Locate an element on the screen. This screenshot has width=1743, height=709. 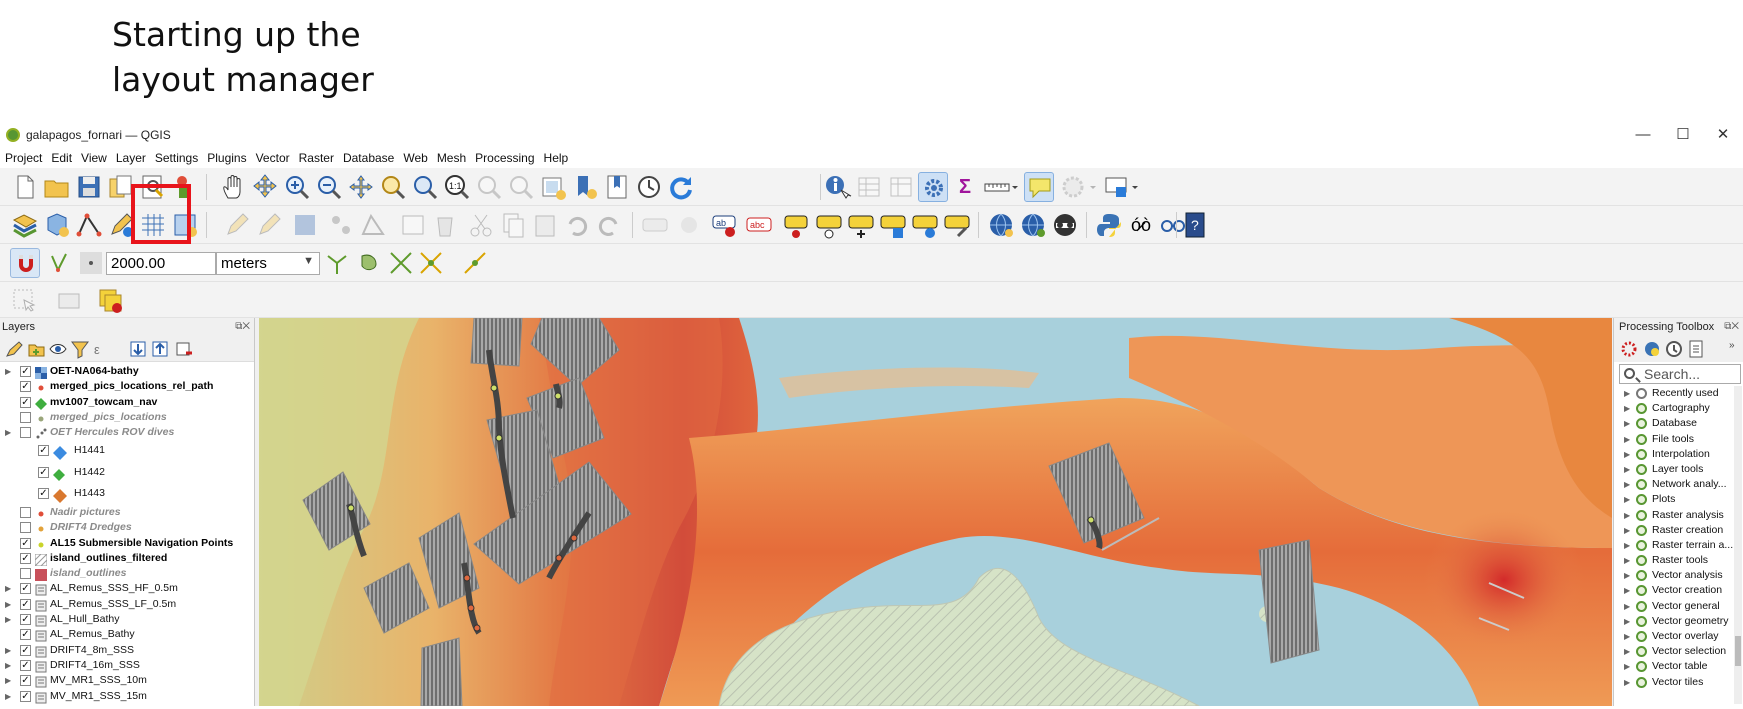
algorithm-group: ▶ Vector general is located at coordinates (1678, 606).